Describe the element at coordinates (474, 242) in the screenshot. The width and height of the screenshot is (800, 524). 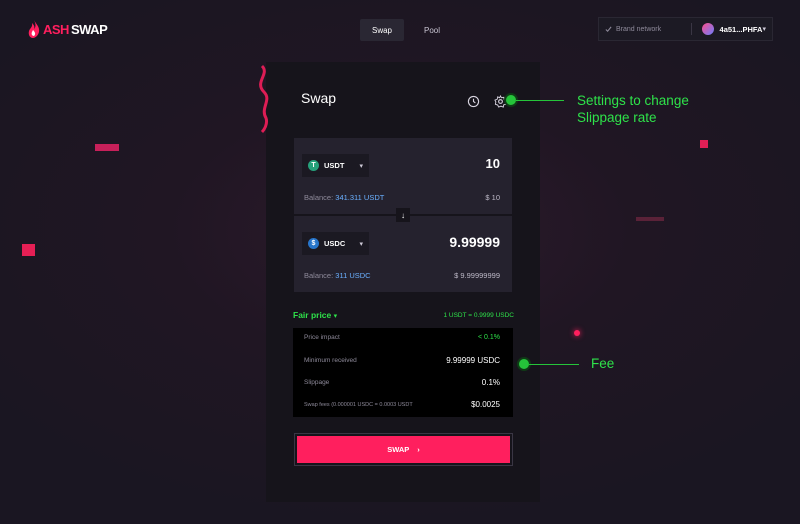
I see `to-amount-output: 9.99999` at that location.